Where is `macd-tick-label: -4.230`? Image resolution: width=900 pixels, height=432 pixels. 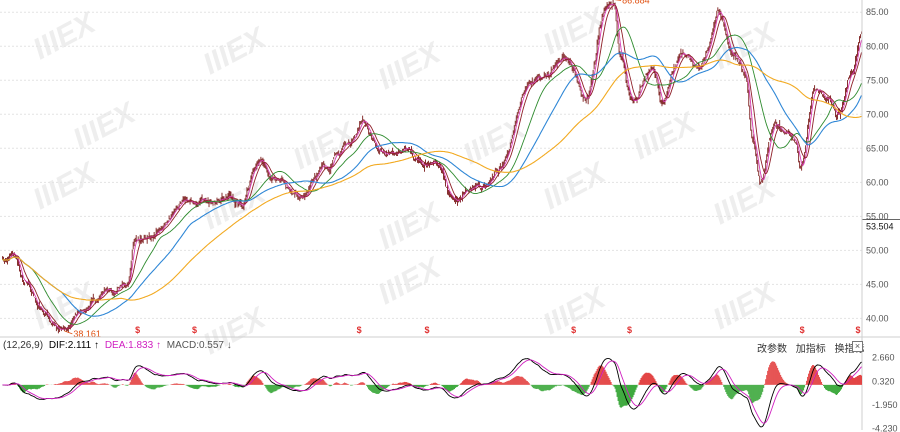
macd-tick-label: -4.230 is located at coordinates (885, 427).